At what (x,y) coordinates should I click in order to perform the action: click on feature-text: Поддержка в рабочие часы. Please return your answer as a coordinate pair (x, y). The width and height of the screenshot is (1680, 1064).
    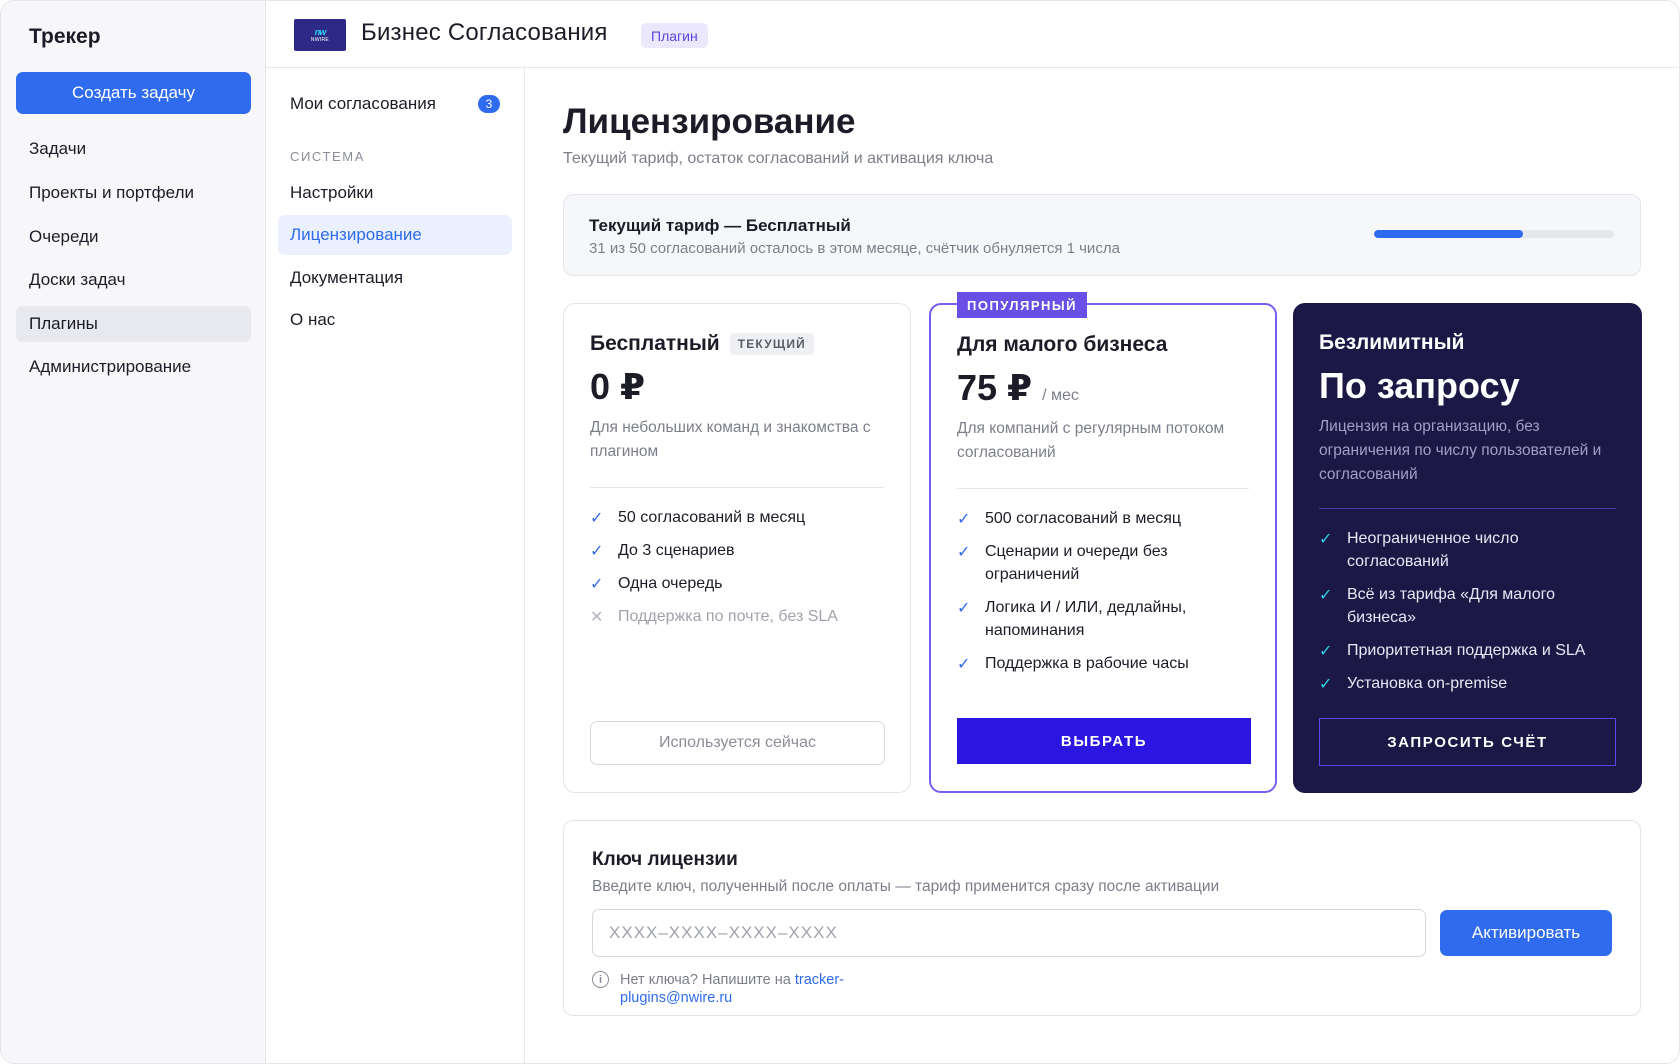
    Looking at the image, I should click on (1087, 663).